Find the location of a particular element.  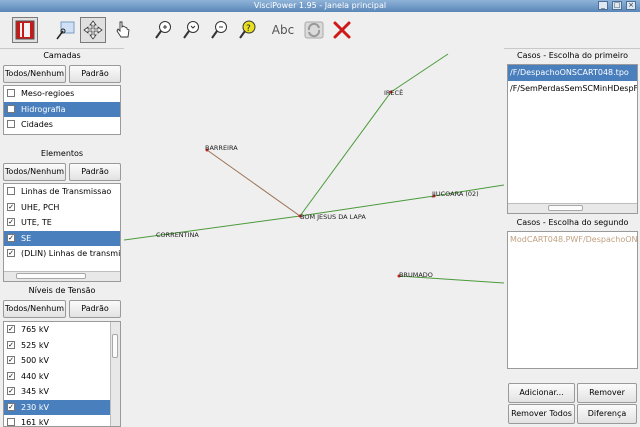

layers-toggle-button is located at coordinates (25, 30).